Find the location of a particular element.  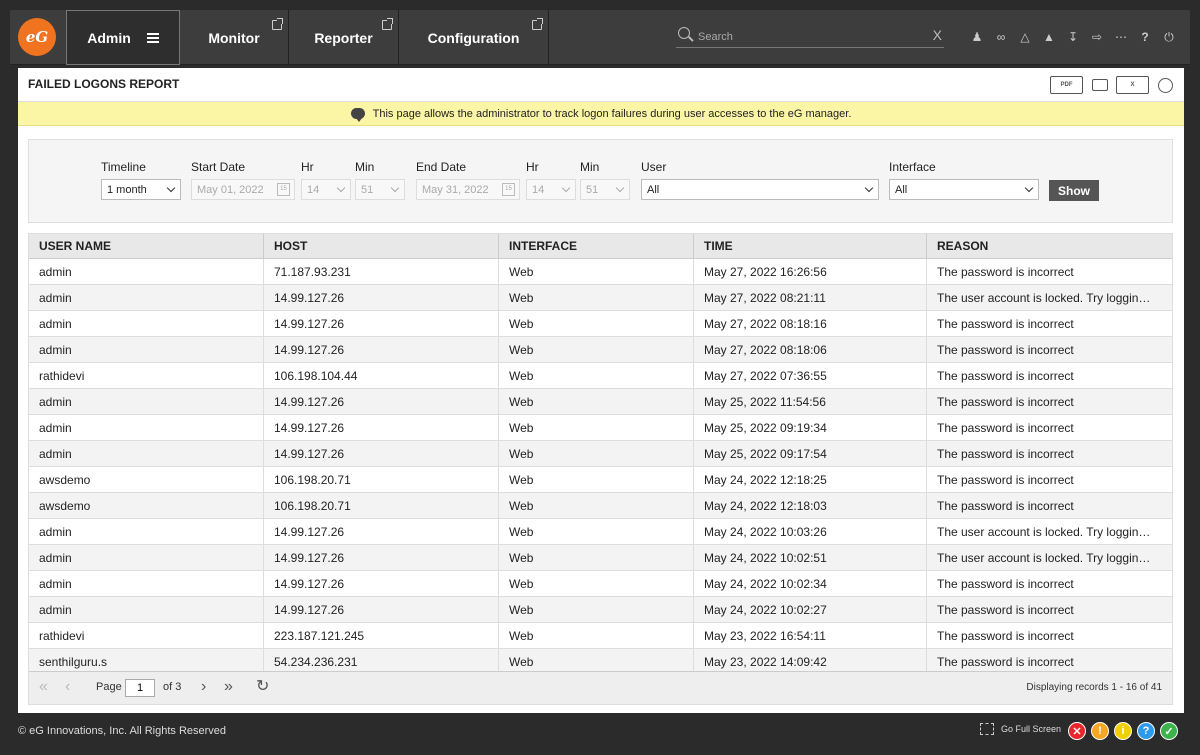

clear-search-icon: X is located at coordinates (937, 35).